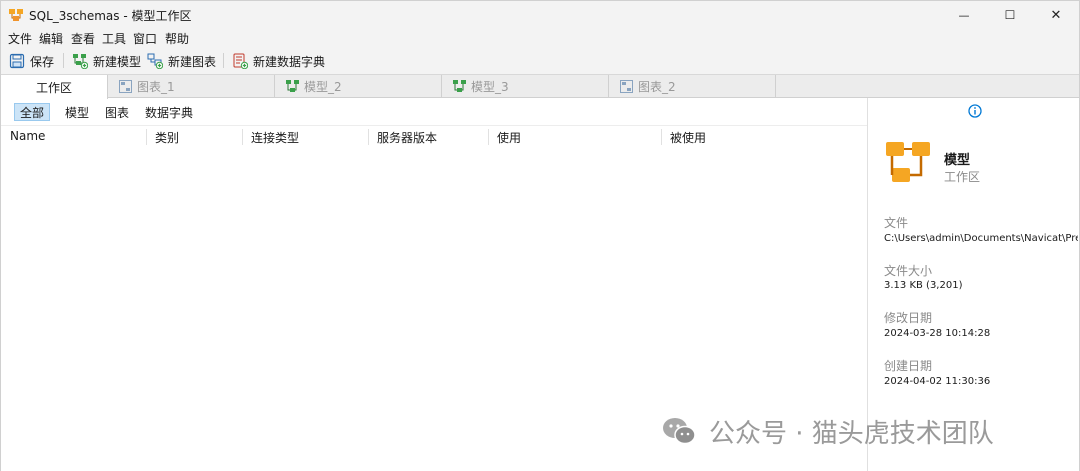  I want to click on filter-model: 模型, so click(77, 112).